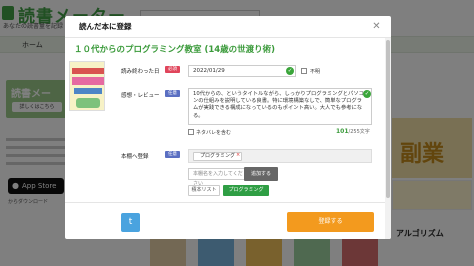  I want to click on shelf-option-chip: 積本リスト, so click(204, 190).